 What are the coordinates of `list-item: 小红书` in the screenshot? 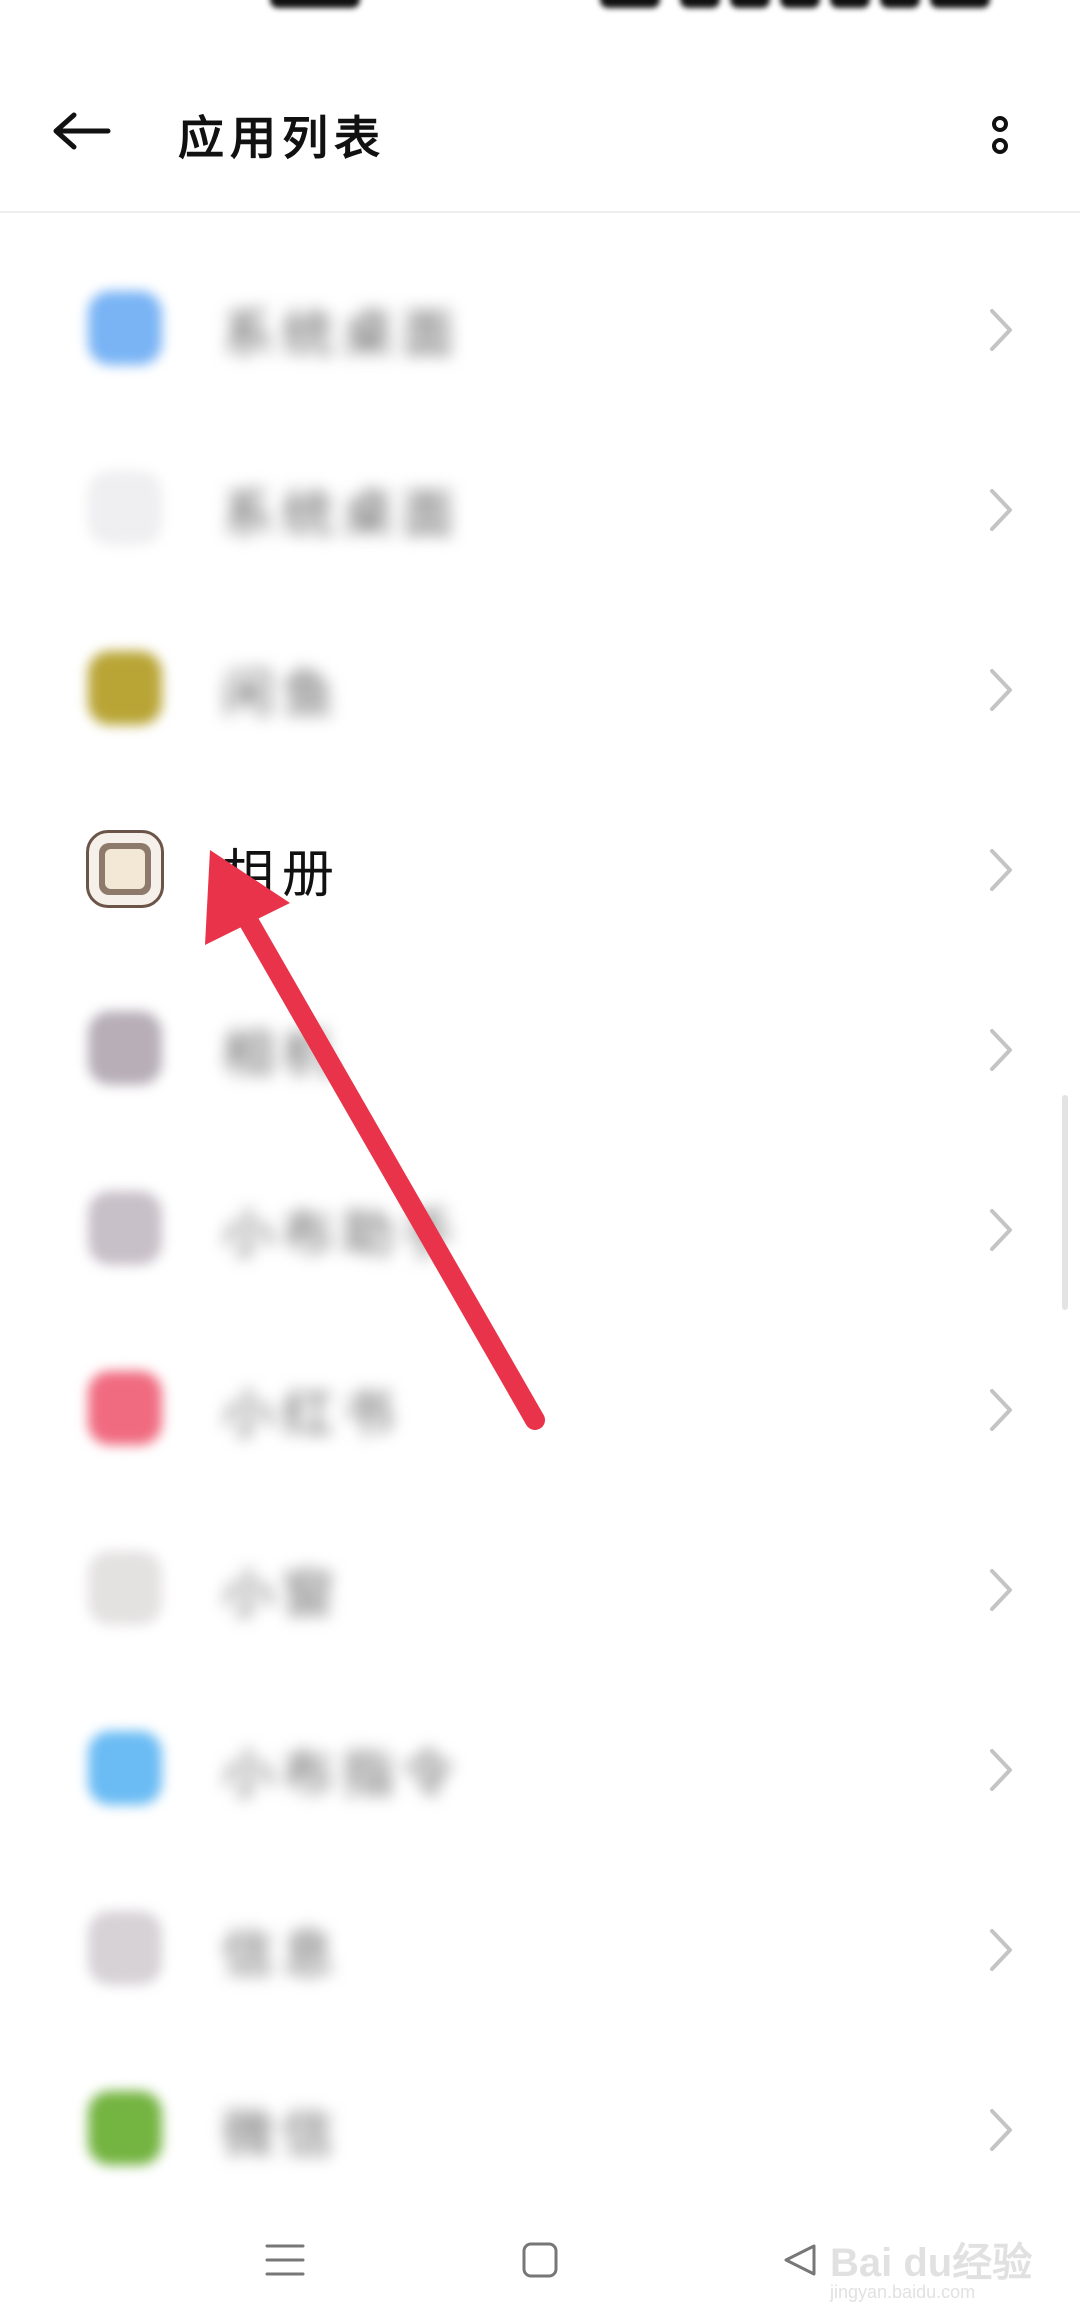 It's located at (540, 1410).